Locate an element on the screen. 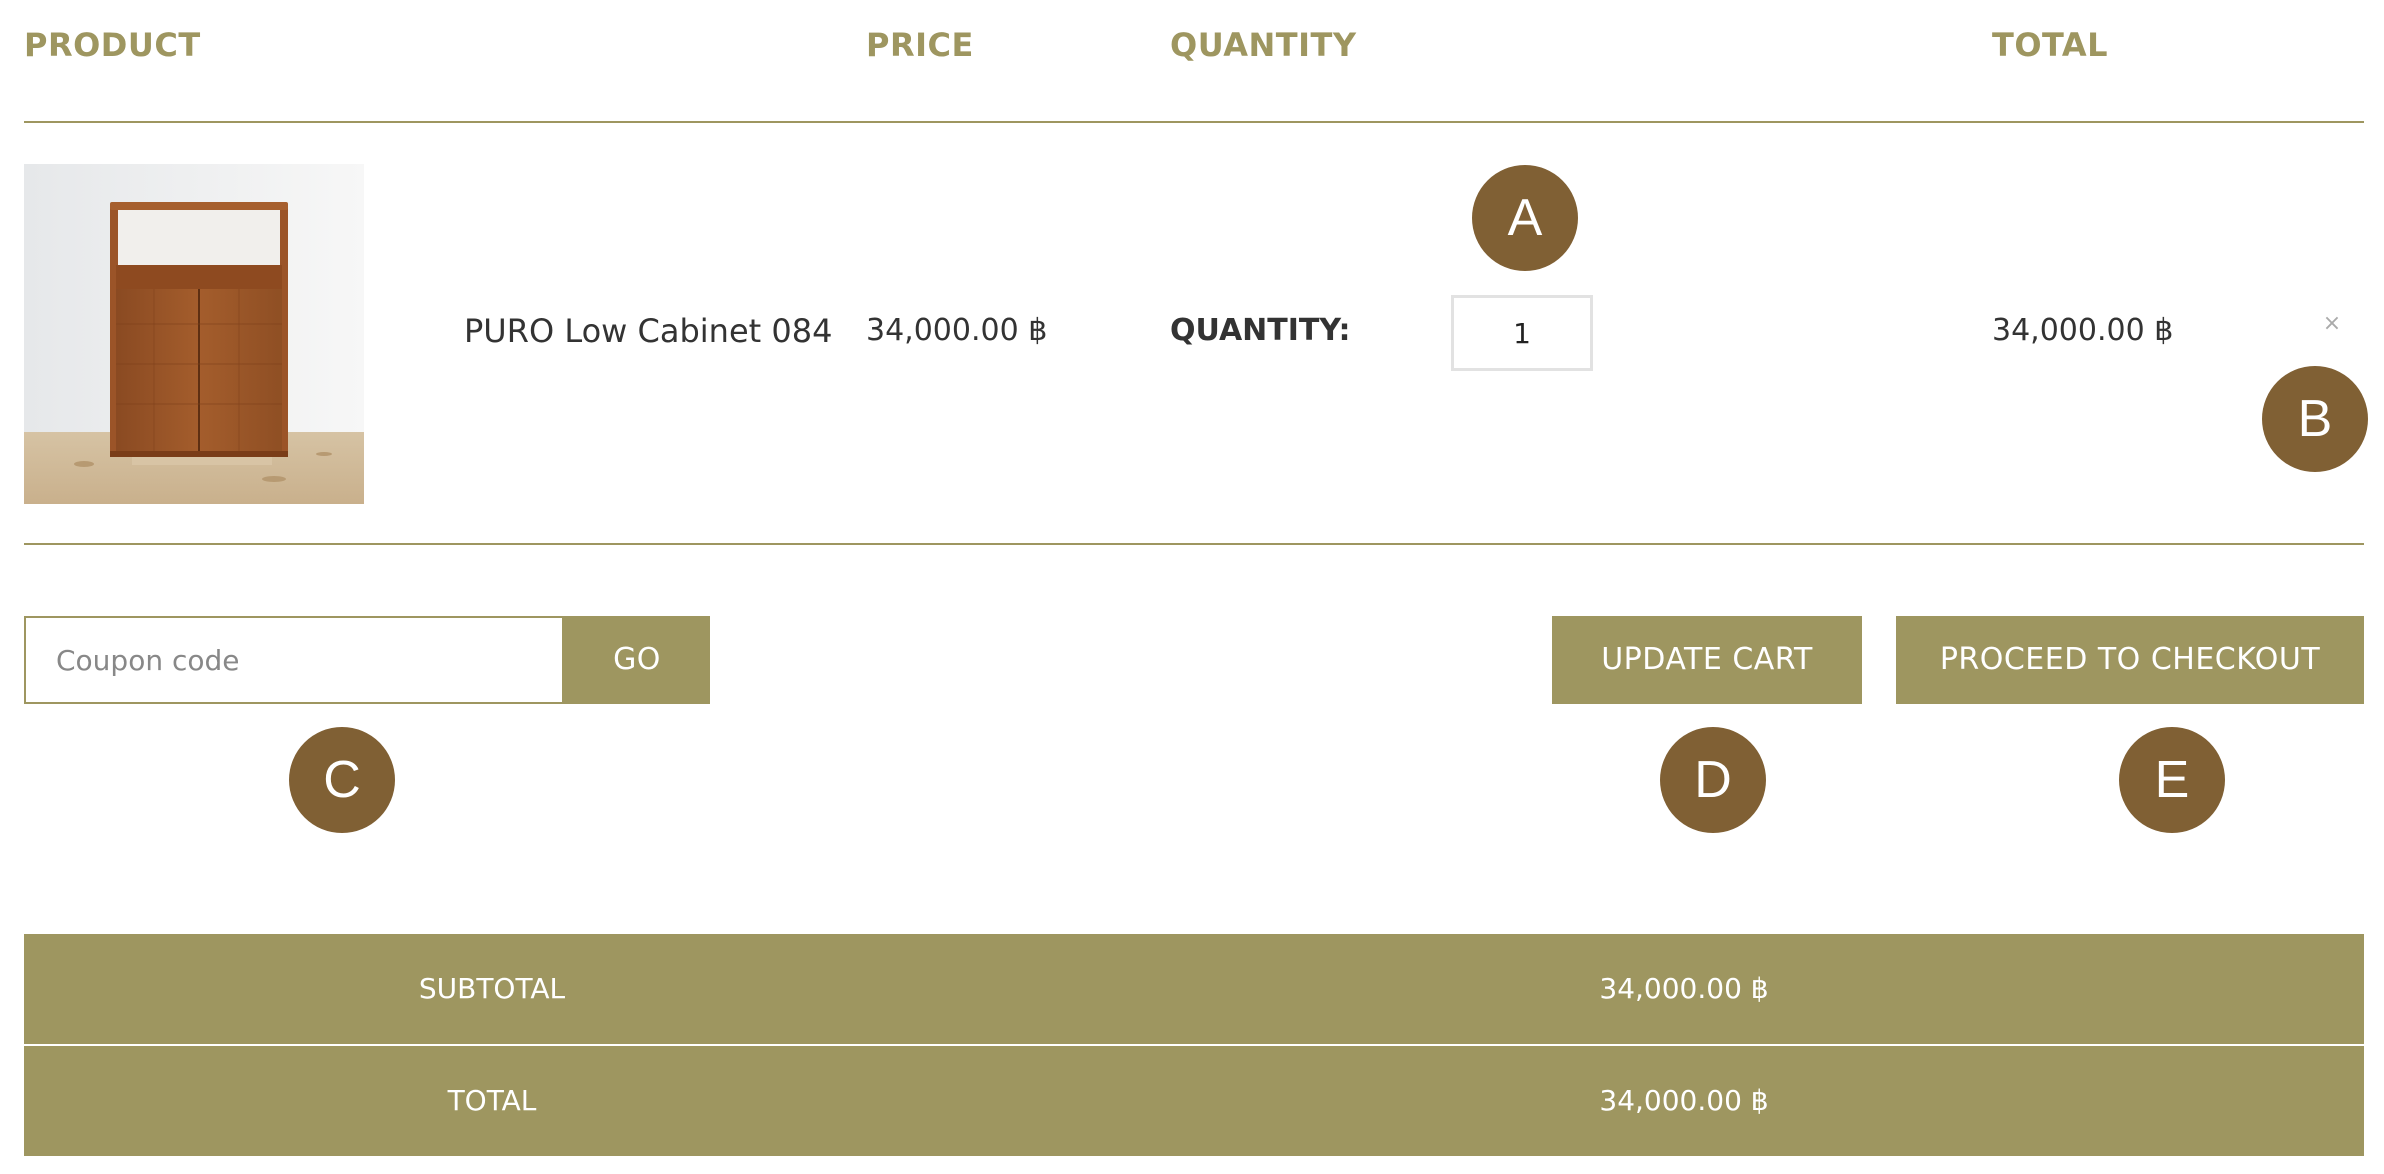  apply-coupon-button: GO is located at coordinates (637, 660).